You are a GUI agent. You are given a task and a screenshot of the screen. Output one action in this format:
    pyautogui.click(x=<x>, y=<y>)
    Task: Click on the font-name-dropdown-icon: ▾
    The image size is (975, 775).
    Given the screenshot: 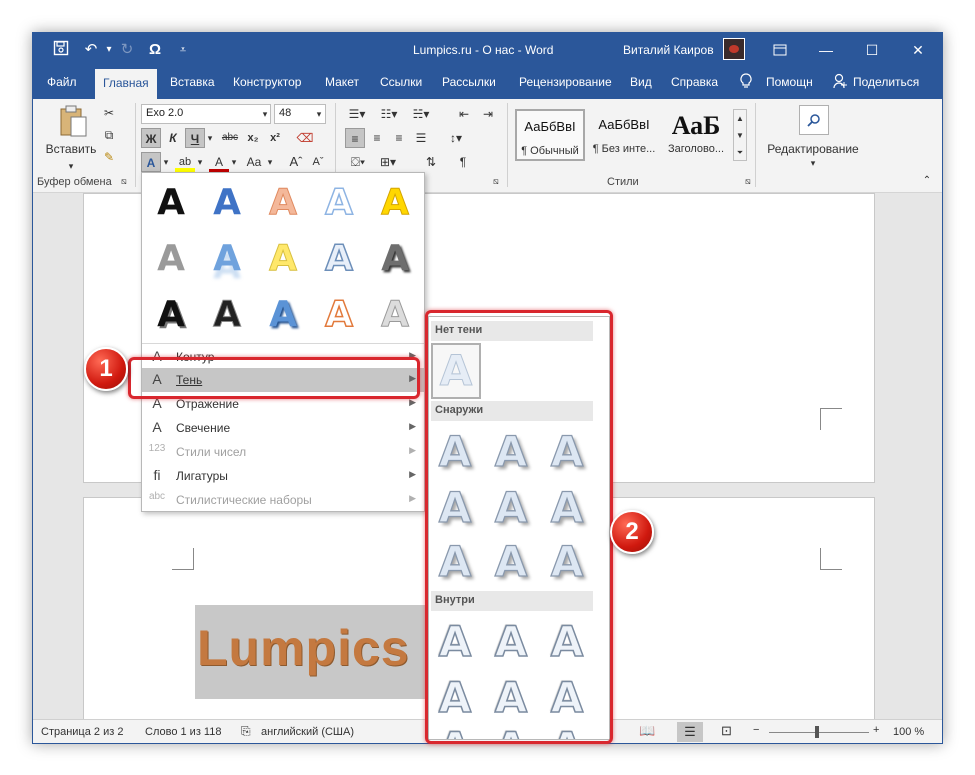 What is the action you would take?
    pyautogui.click(x=265, y=114)
    